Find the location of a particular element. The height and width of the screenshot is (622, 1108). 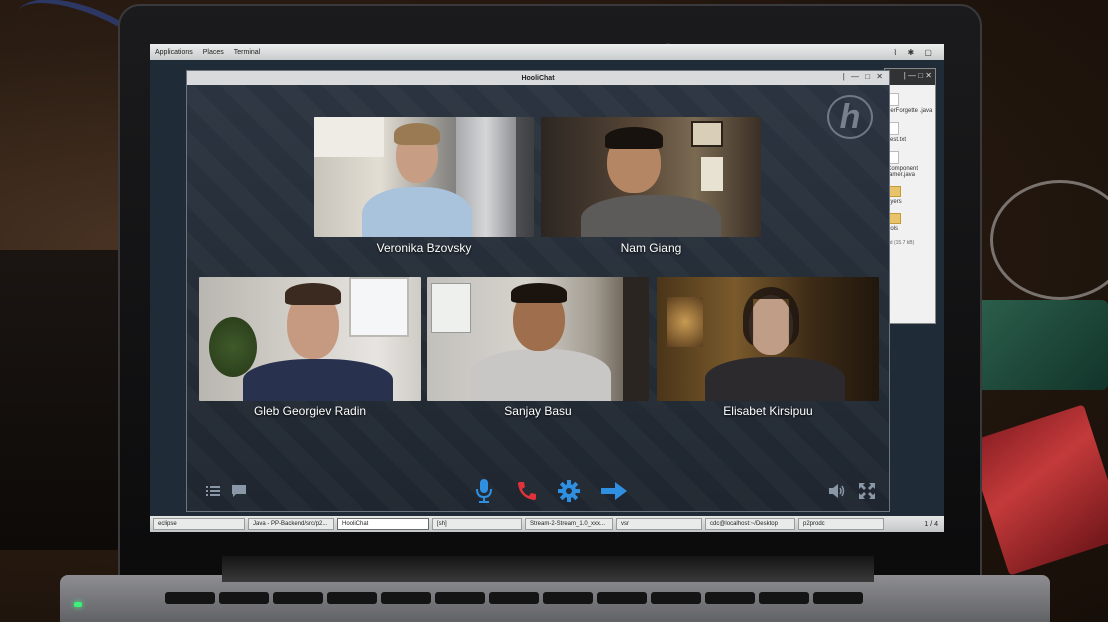

kitchen-cabinet is located at coordinates (349, 137).